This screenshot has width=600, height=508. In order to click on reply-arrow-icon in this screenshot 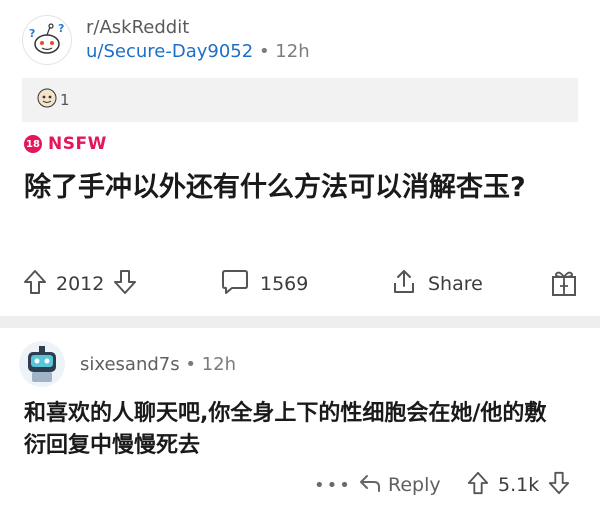, I will do `click(370, 485)`.